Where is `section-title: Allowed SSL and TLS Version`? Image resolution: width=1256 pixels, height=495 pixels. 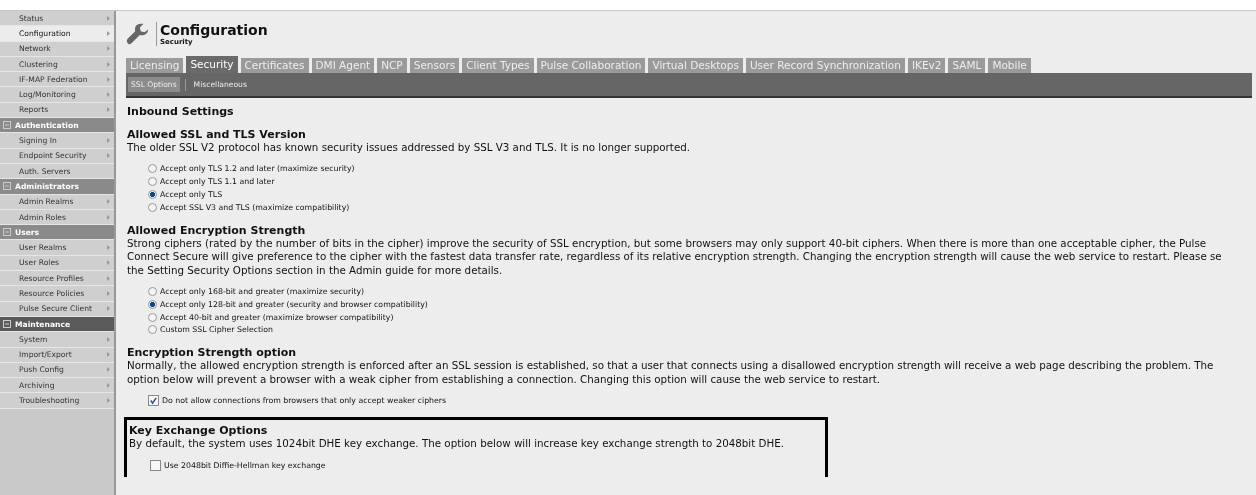
section-title: Allowed SSL and TLS Version is located at coordinates (217, 134).